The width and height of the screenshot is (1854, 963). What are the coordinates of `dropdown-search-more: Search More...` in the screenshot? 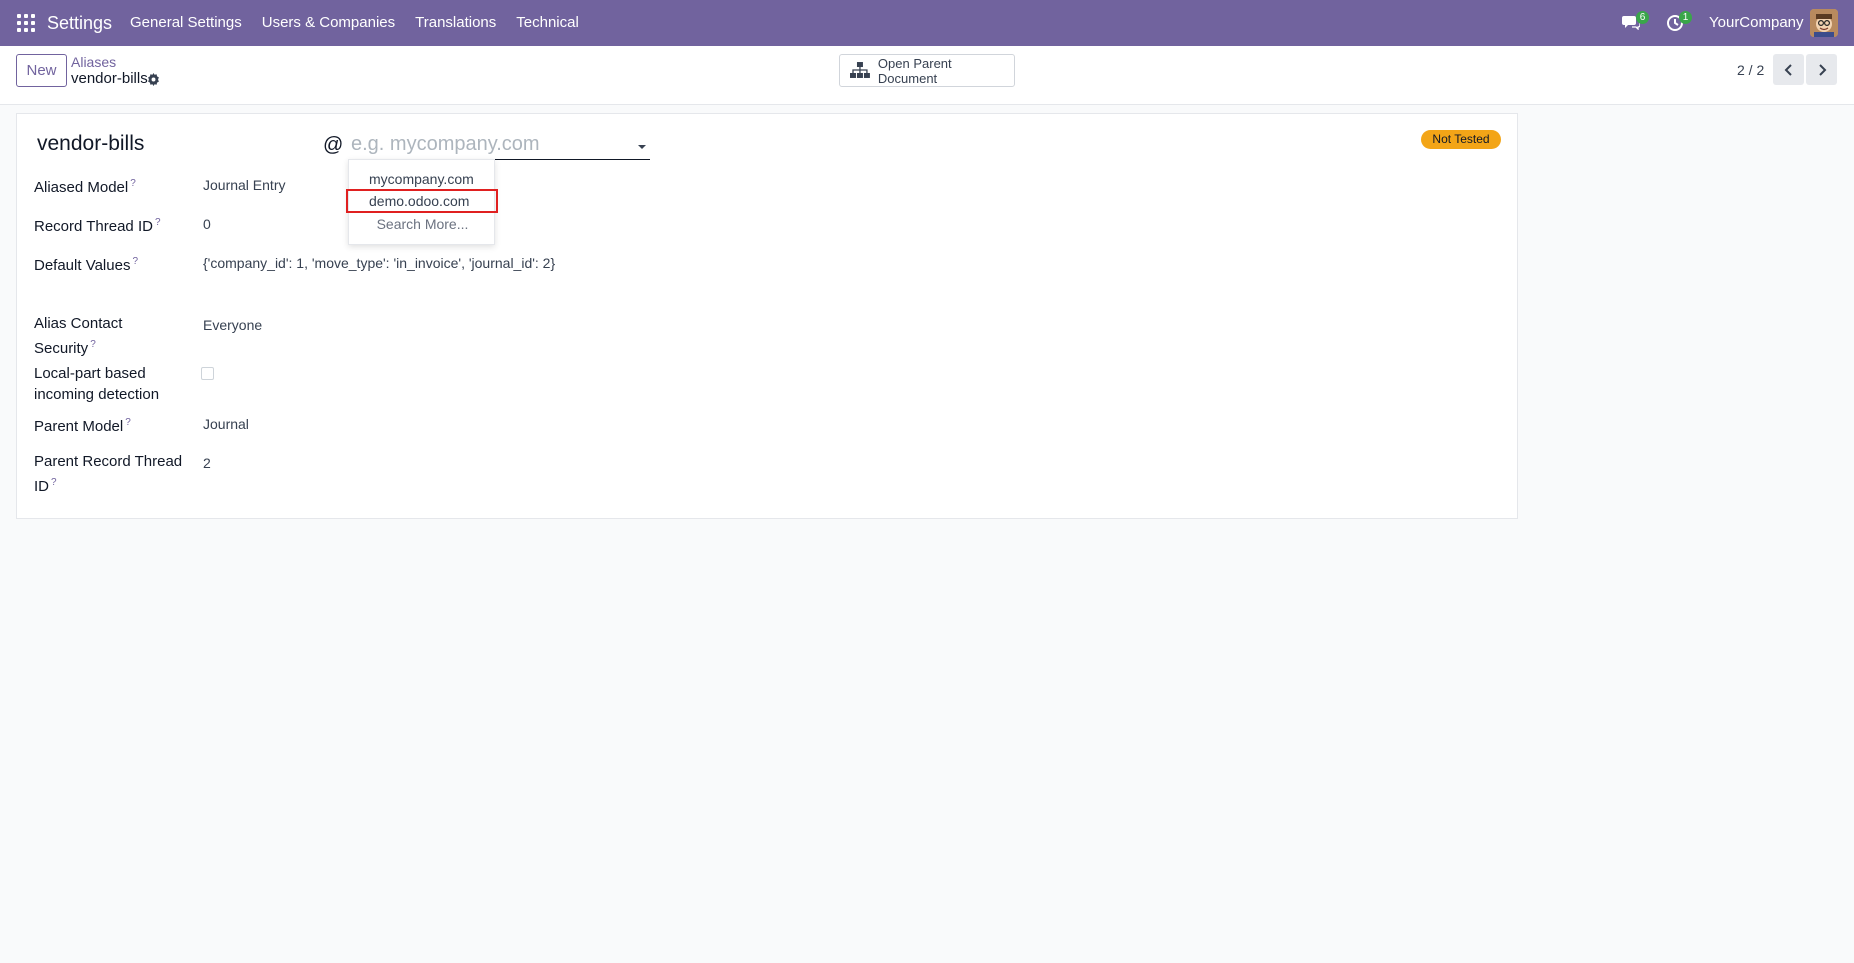 It's located at (422, 224).